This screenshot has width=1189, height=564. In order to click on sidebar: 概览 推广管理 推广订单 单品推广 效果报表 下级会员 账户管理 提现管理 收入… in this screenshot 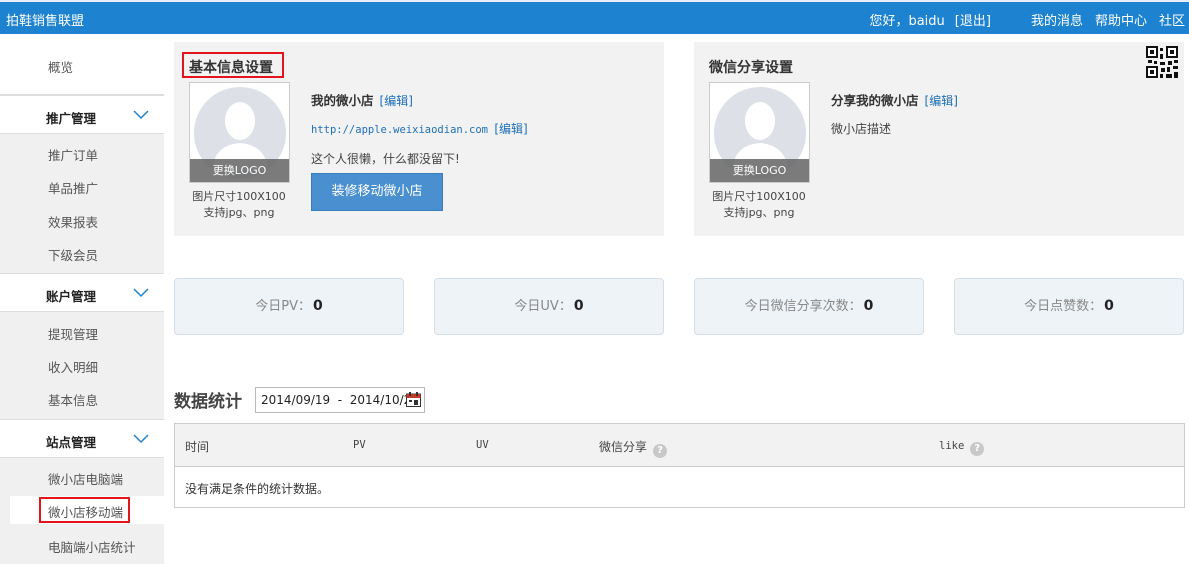, I will do `click(82, 299)`.